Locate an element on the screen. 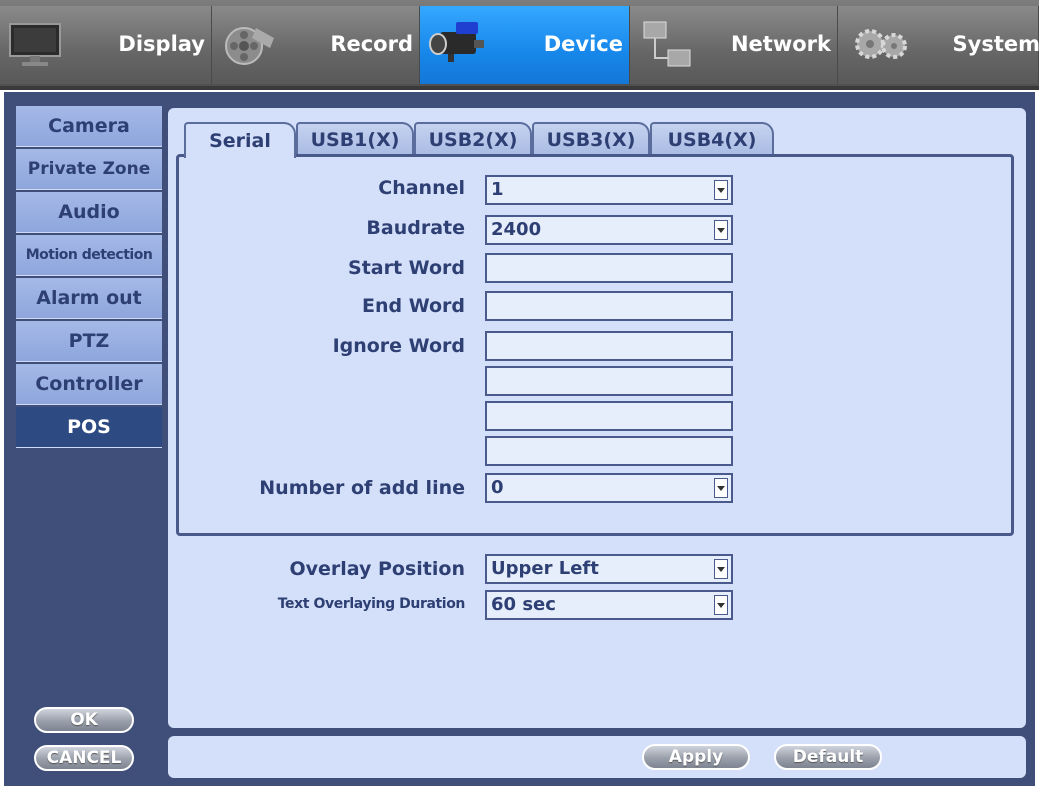 The width and height of the screenshot is (1039, 786). apply-button: Apply is located at coordinates (696, 757).